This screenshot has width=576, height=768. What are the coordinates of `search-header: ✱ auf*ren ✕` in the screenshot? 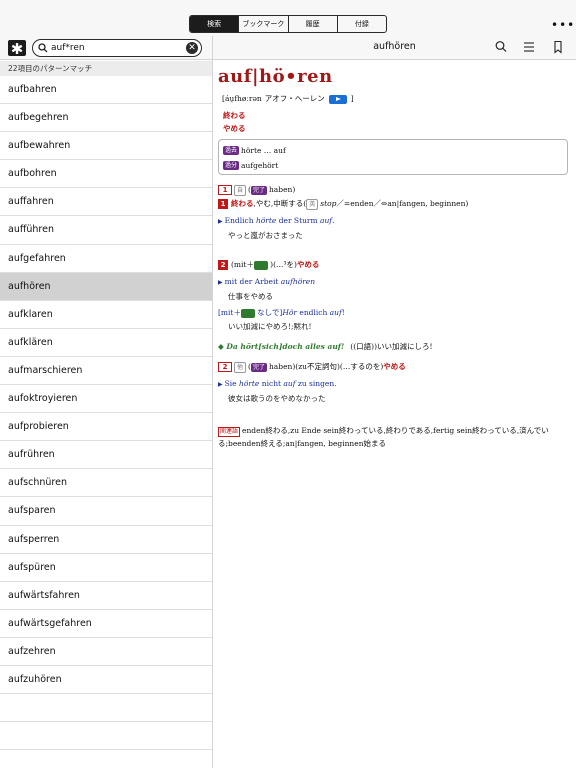 It's located at (106, 48).